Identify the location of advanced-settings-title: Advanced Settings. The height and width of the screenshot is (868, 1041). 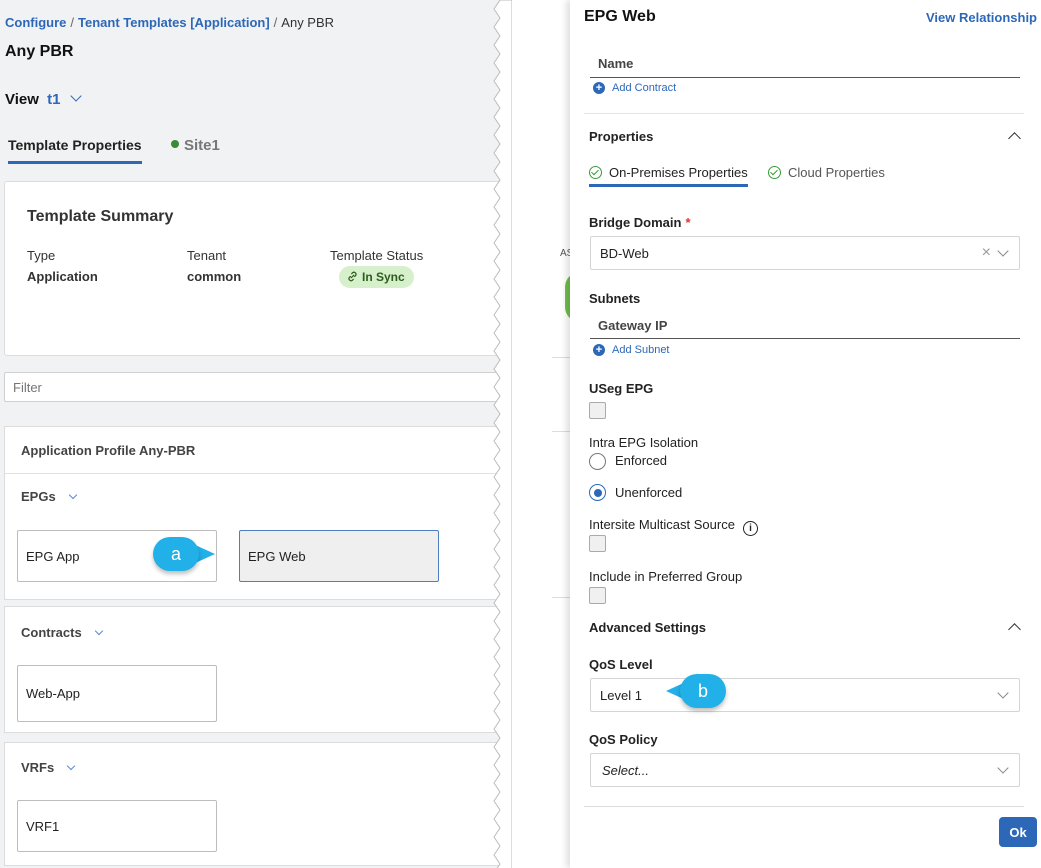
(648, 627).